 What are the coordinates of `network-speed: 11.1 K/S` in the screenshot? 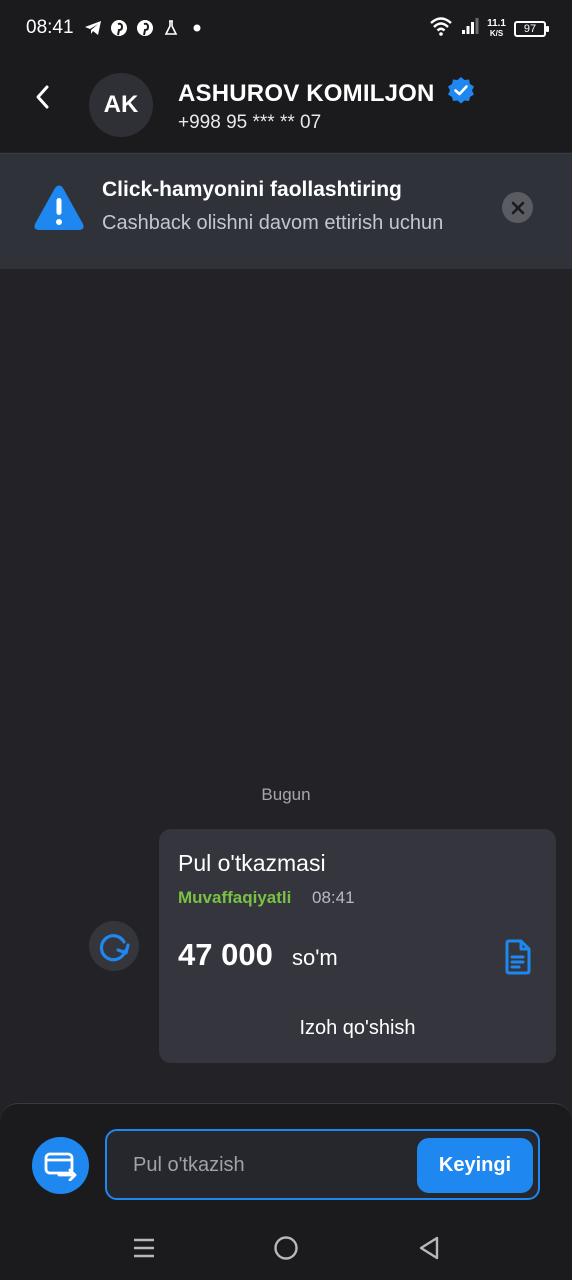 It's located at (496, 28).